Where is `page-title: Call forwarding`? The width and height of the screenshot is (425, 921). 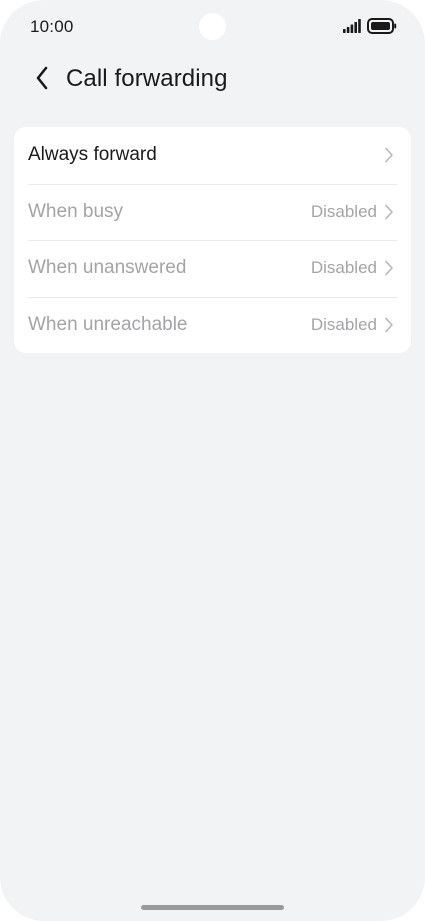 page-title: Call forwarding is located at coordinates (147, 78).